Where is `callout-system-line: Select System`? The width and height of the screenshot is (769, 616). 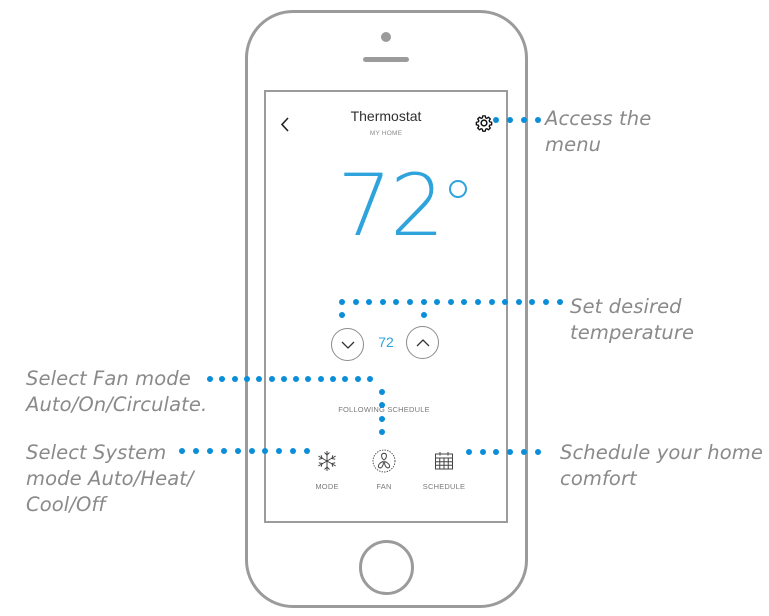 callout-system-line: Select System is located at coordinates (96, 452).